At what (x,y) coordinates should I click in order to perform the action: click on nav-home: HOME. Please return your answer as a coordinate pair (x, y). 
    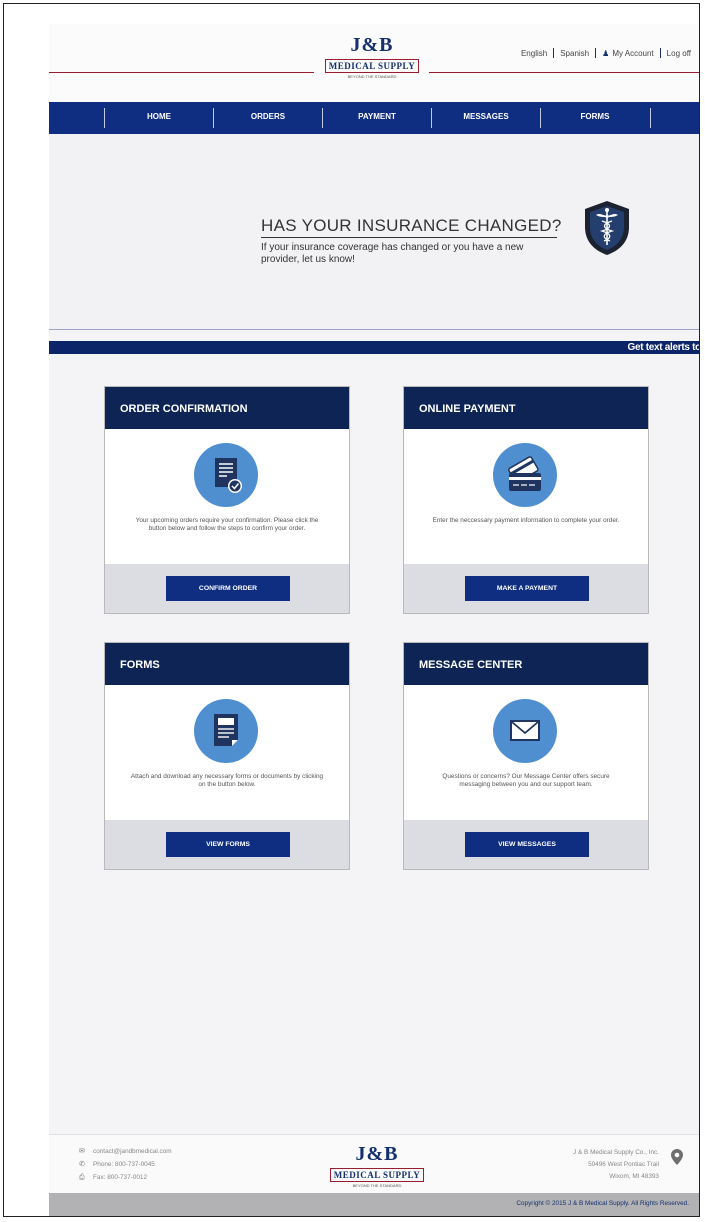
    Looking at the image, I should click on (159, 118).